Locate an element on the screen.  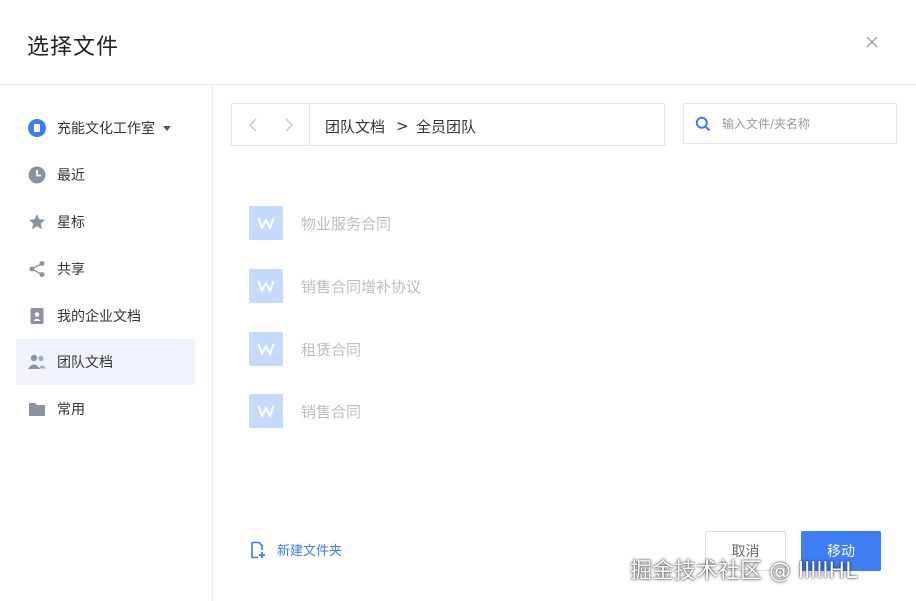
close-icon is located at coordinates (872, 42).